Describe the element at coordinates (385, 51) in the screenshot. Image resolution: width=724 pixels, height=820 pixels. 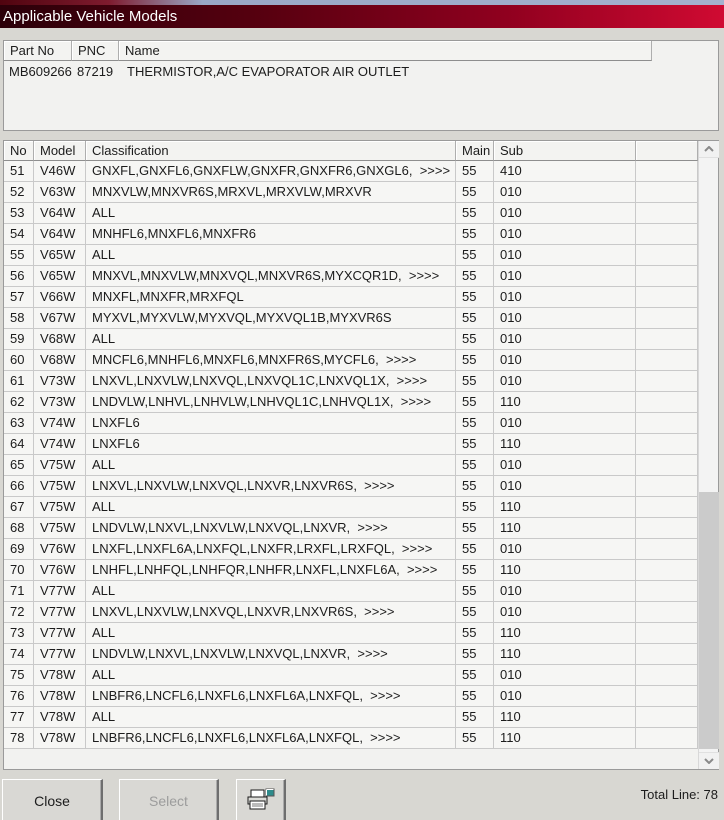
I see `column-header-name: Name` at that location.